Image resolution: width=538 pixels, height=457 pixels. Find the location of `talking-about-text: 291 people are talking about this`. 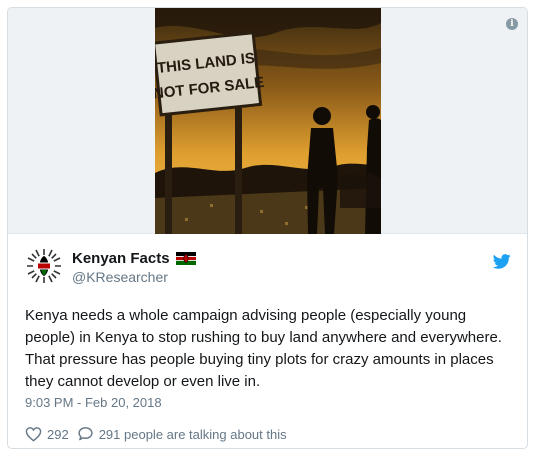

talking-about-text: 291 people are talking about this is located at coordinates (192, 434).